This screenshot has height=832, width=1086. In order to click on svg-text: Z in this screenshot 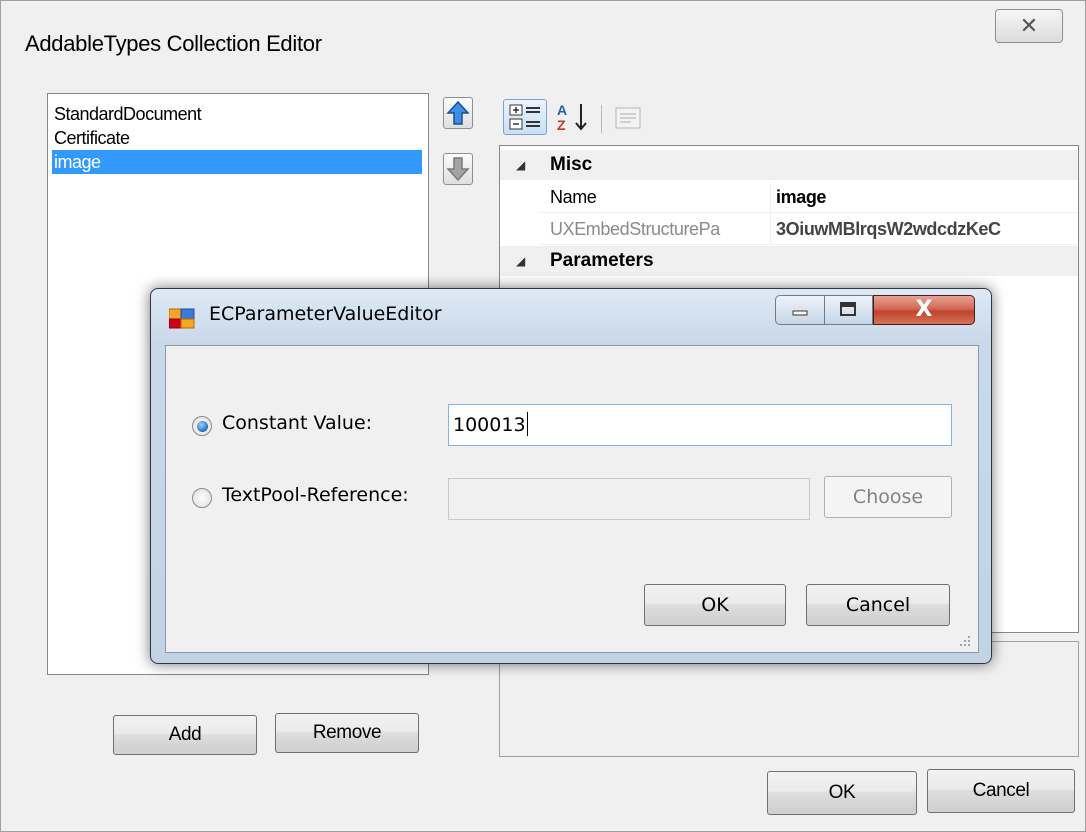, I will do `click(561, 125)`.